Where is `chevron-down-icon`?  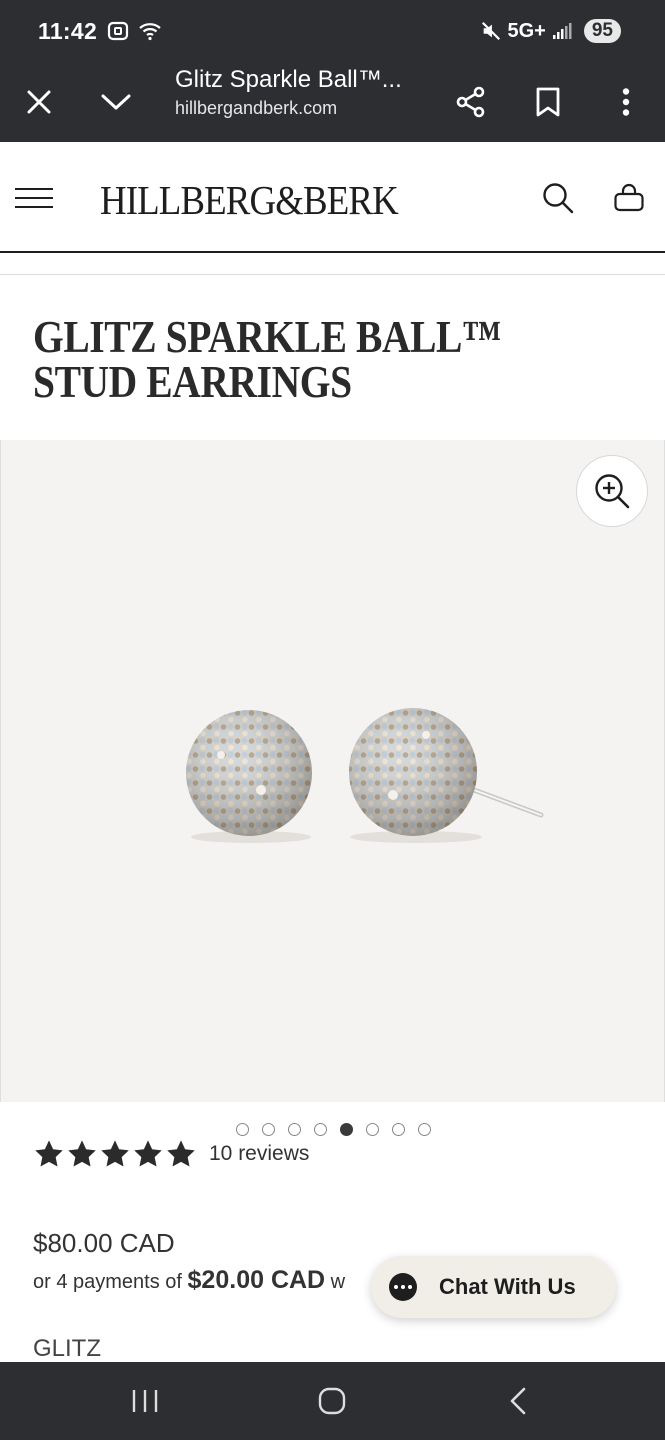 chevron-down-icon is located at coordinates (116, 102).